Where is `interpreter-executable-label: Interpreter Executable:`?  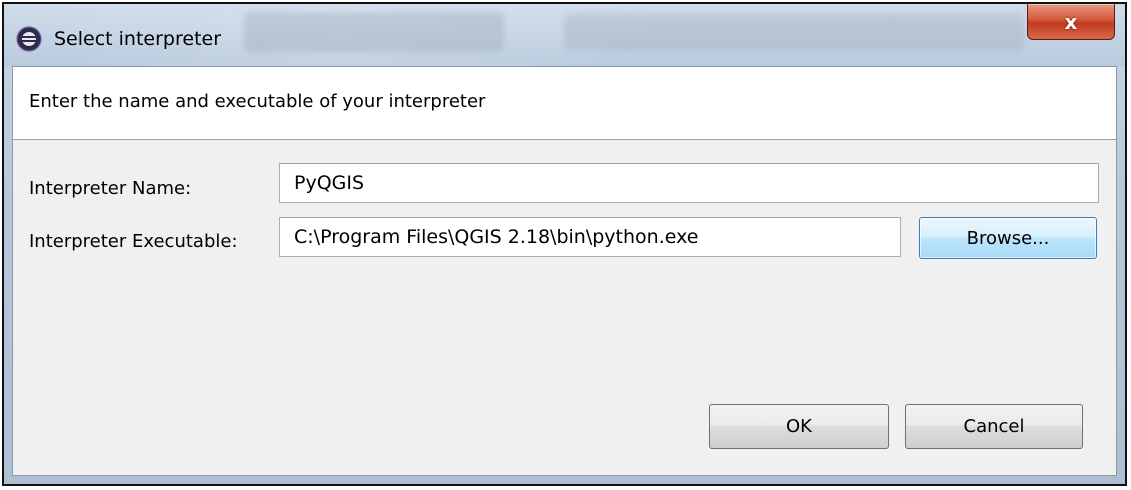 interpreter-executable-label: Interpreter Executable: is located at coordinates (133, 241).